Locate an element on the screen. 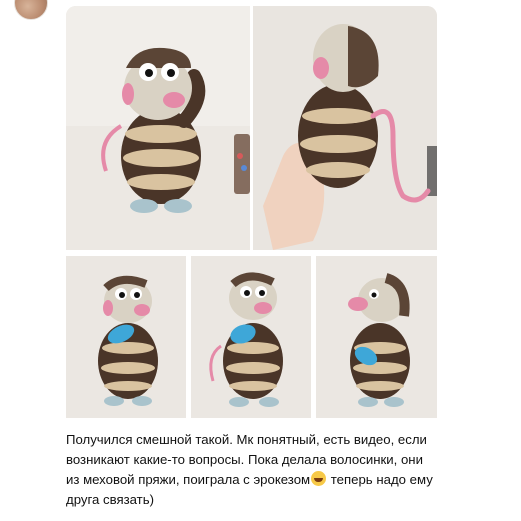 The image size is (521, 521). grinning-face-emoji-icon is located at coordinates (319, 478).